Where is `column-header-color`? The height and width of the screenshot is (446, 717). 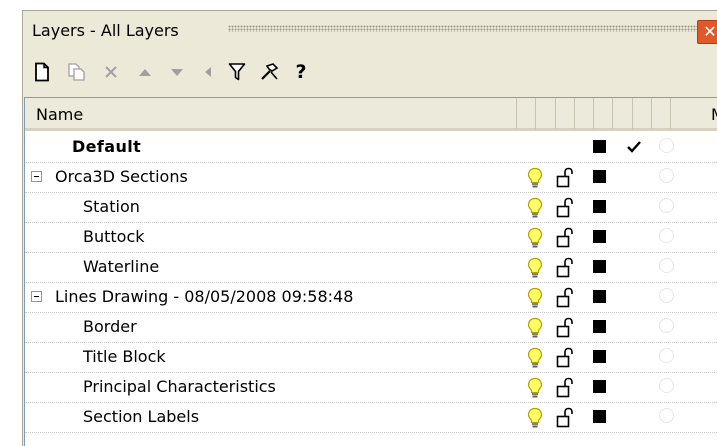 column-header-color is located at coordinates (565, 114).